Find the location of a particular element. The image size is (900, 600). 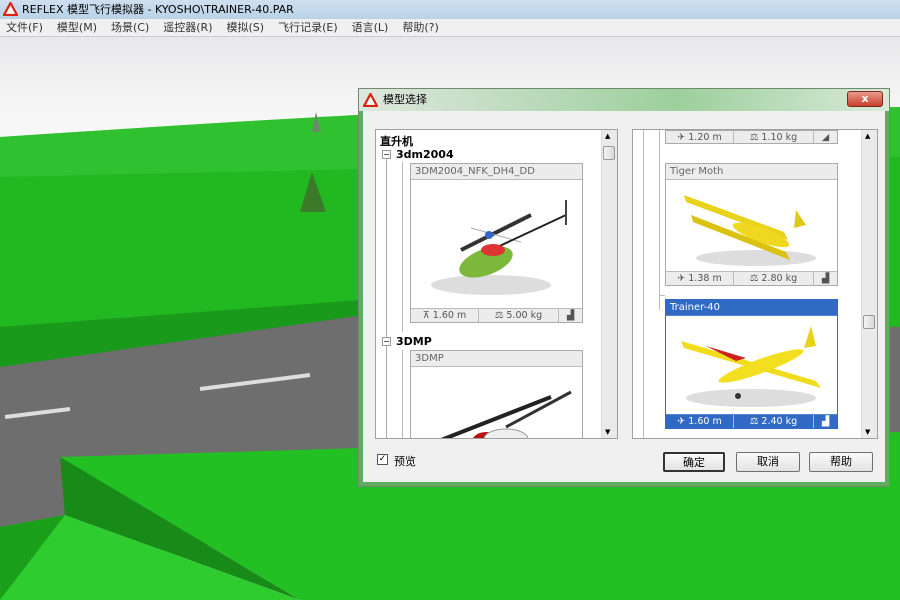

model-name: Tiger Moth is located at coordinates (751, 172).